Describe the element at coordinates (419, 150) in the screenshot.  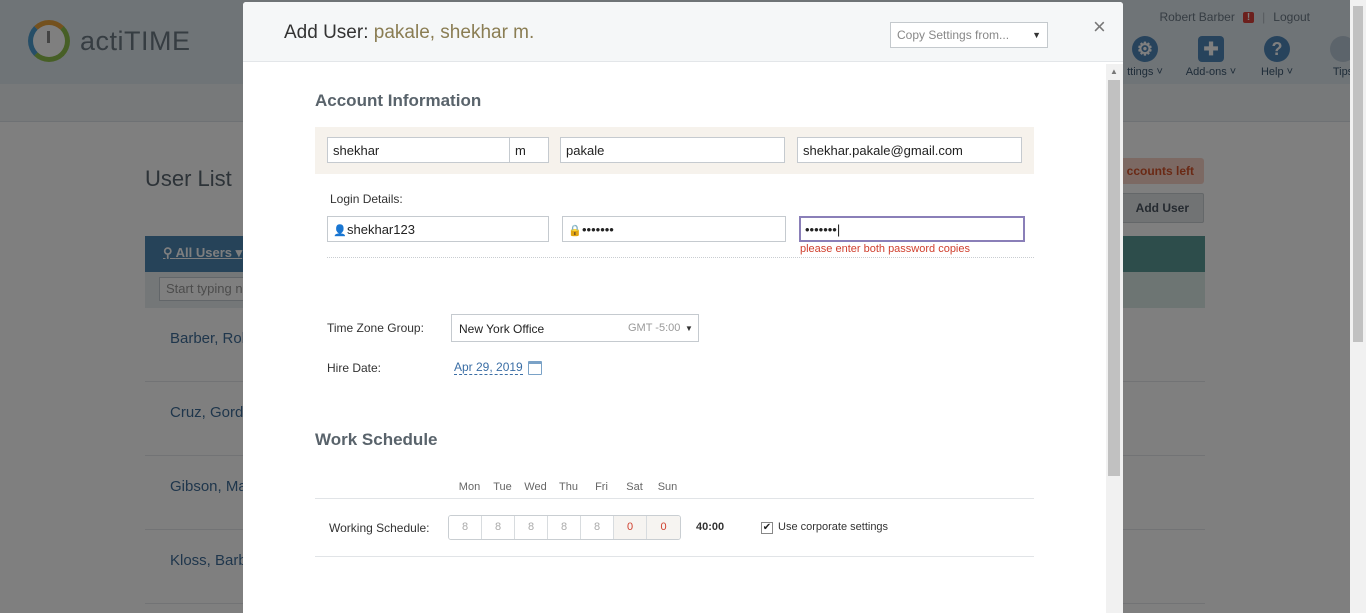
I see `first-name-field: shekhar` at that location.